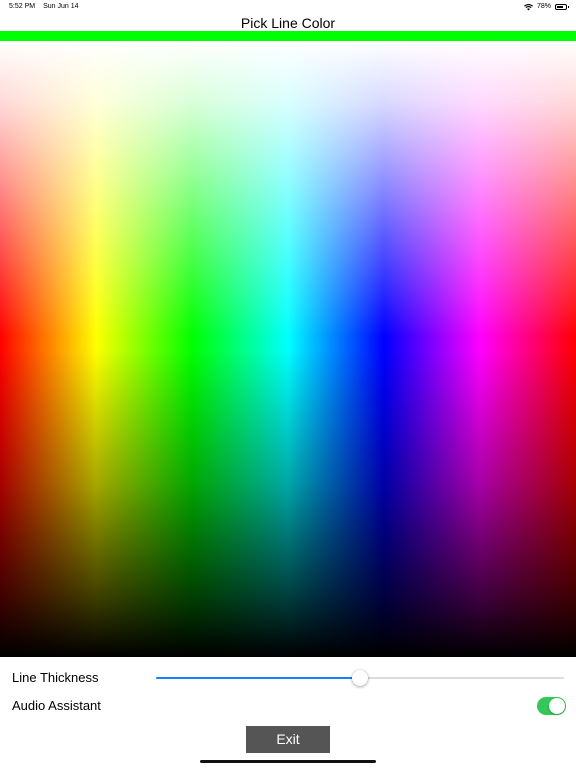 This screenshot has height=768, width=576. I want to click on page-title: Pick Line Color, so click(288, 23).